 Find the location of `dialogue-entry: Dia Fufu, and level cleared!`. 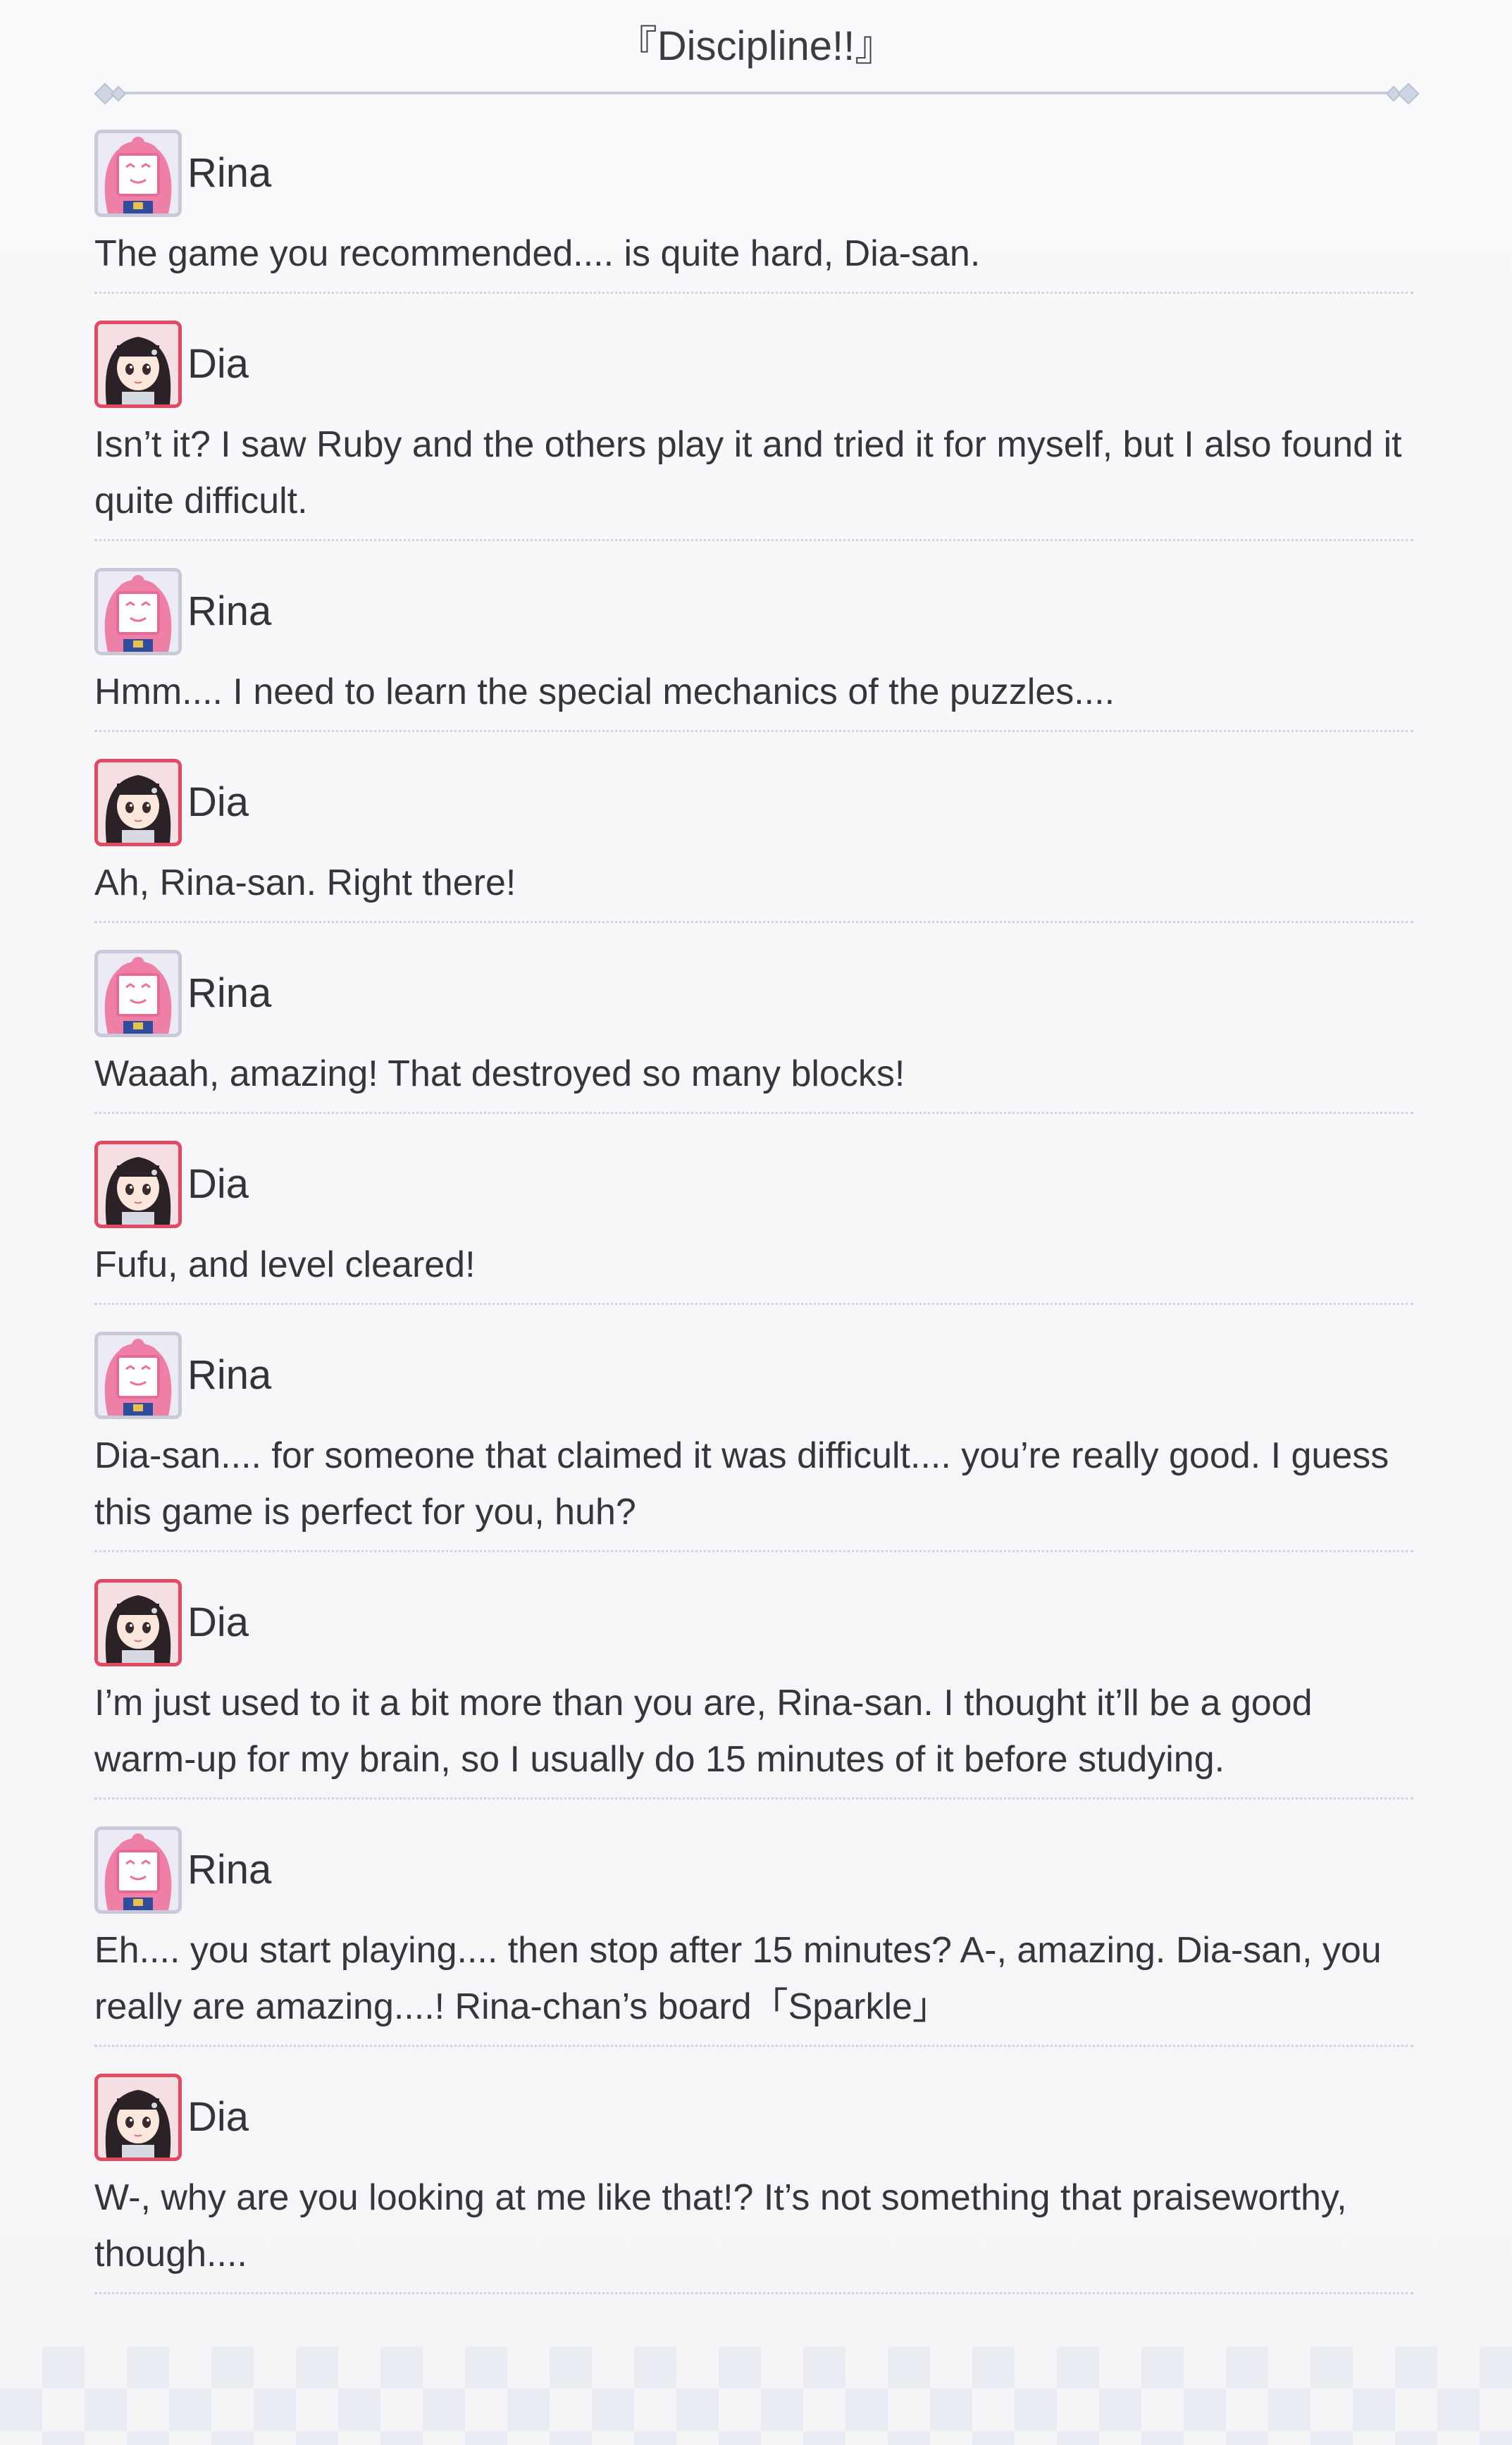

dialogue-entry: Dia Fufu, and level cleared! is located at coordinates (753, 1220).